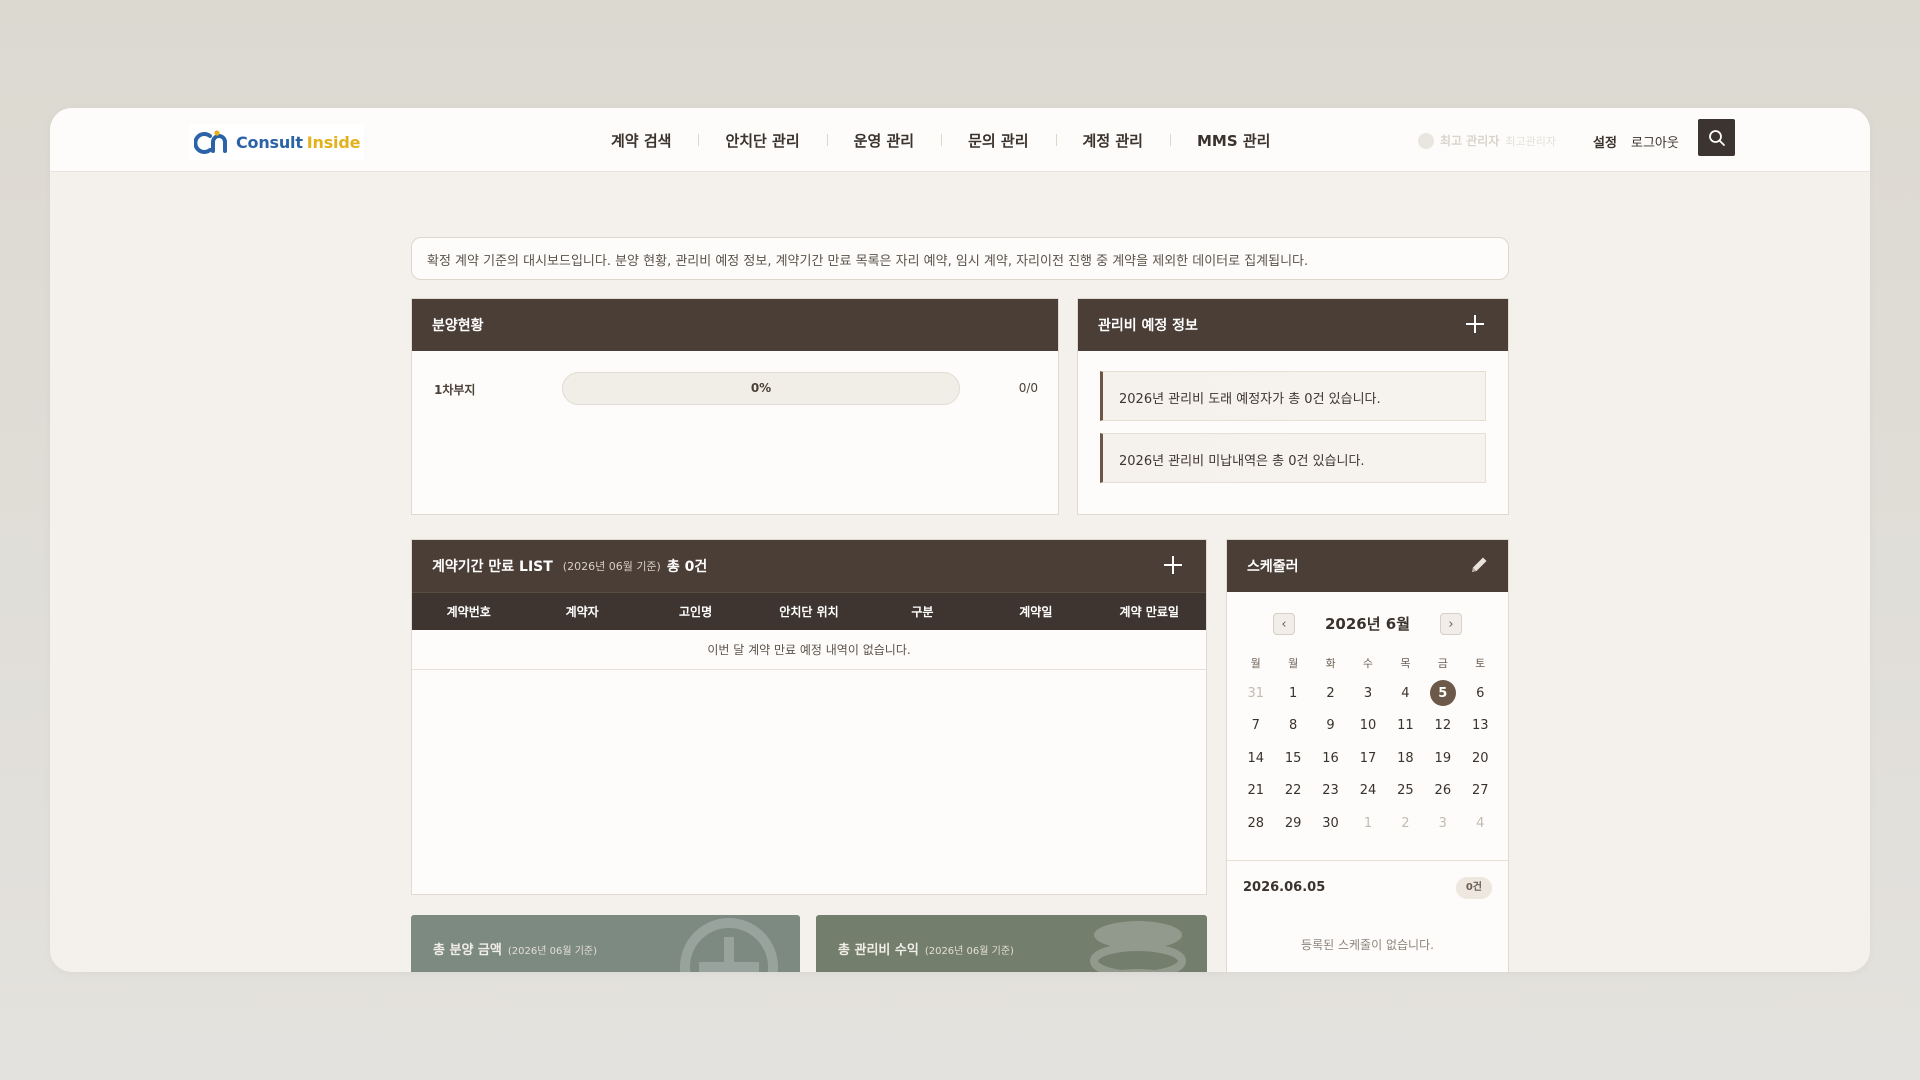  Describe the element at coordinates (1035, 611) in the screenshot. I see `column-contract-date: 계약일` at that location.